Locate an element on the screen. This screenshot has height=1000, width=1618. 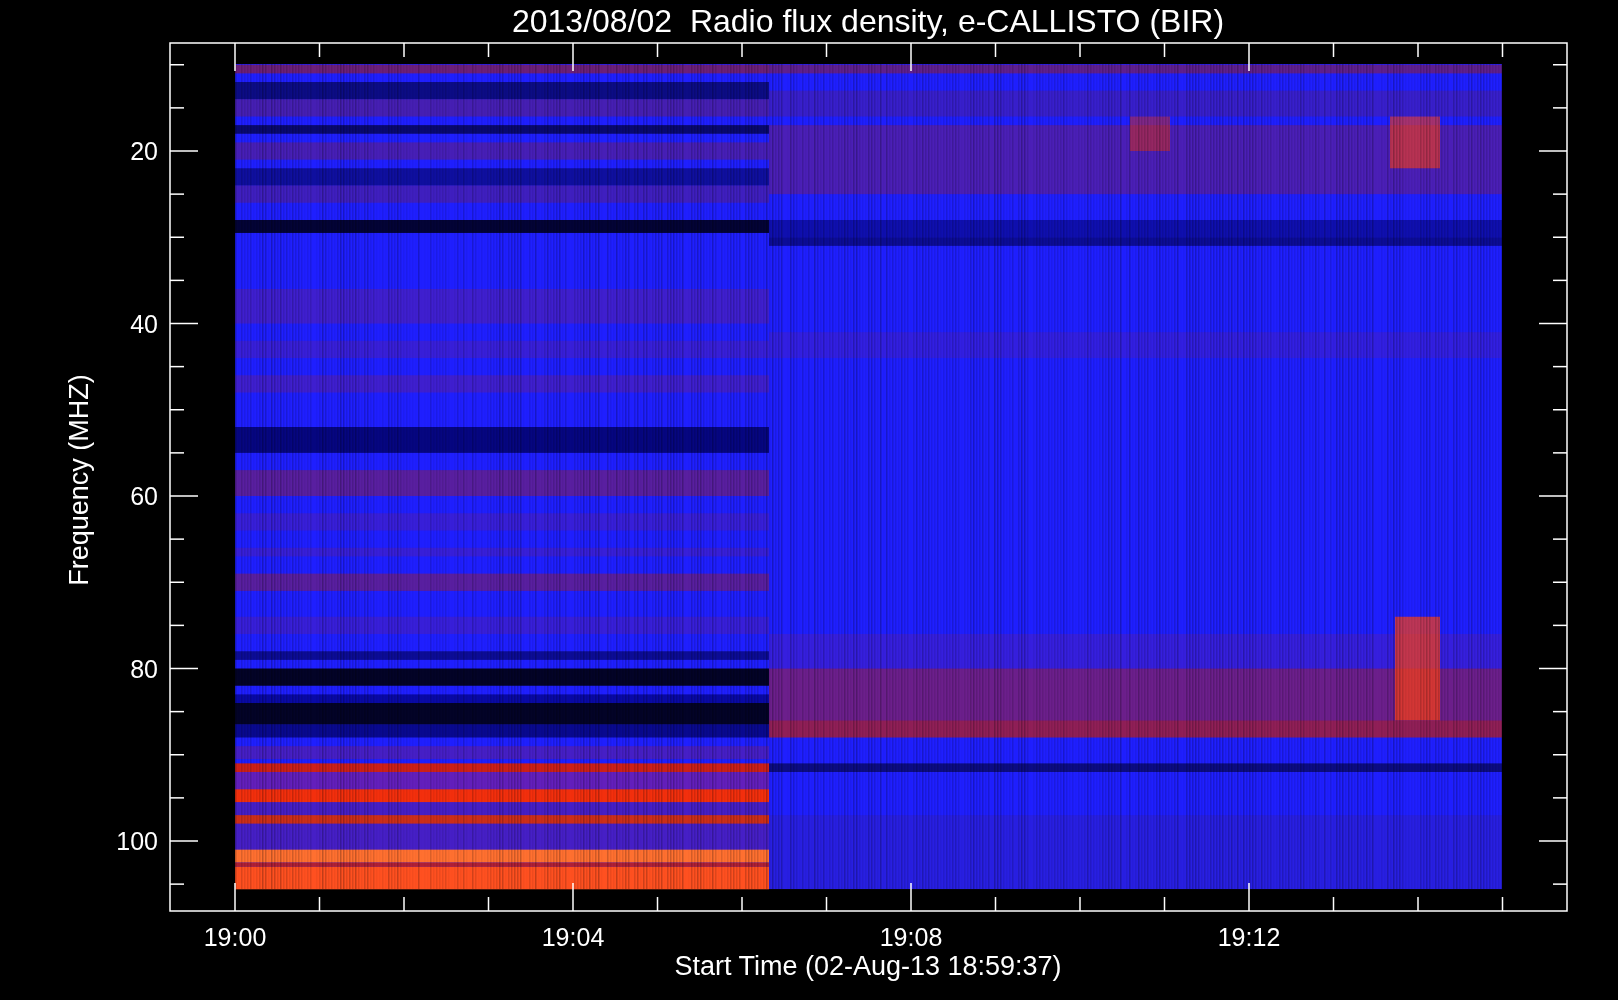
chart-title: 2013/08/02 Radio flux density, e-CALLISTO (BIR) is located at coordinates (868, 21).